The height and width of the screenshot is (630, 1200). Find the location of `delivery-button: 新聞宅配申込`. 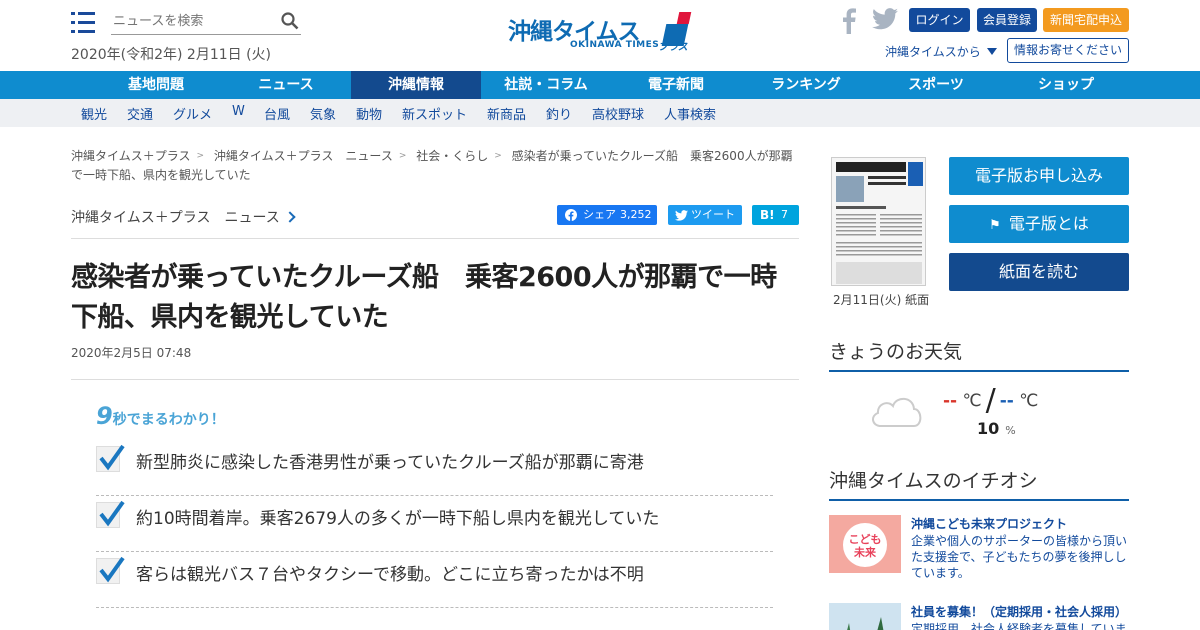

delivery-button: 新聞宅配申込 is located at coordinates (1086, 20).